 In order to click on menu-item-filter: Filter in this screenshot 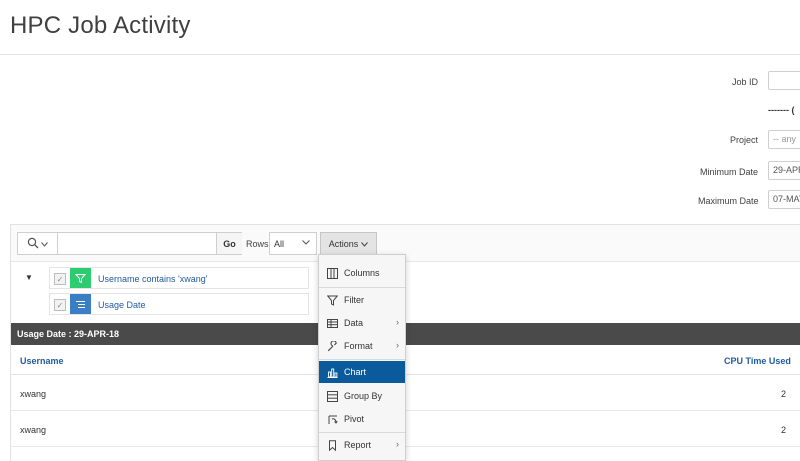, I will do `click(362, 300)`.